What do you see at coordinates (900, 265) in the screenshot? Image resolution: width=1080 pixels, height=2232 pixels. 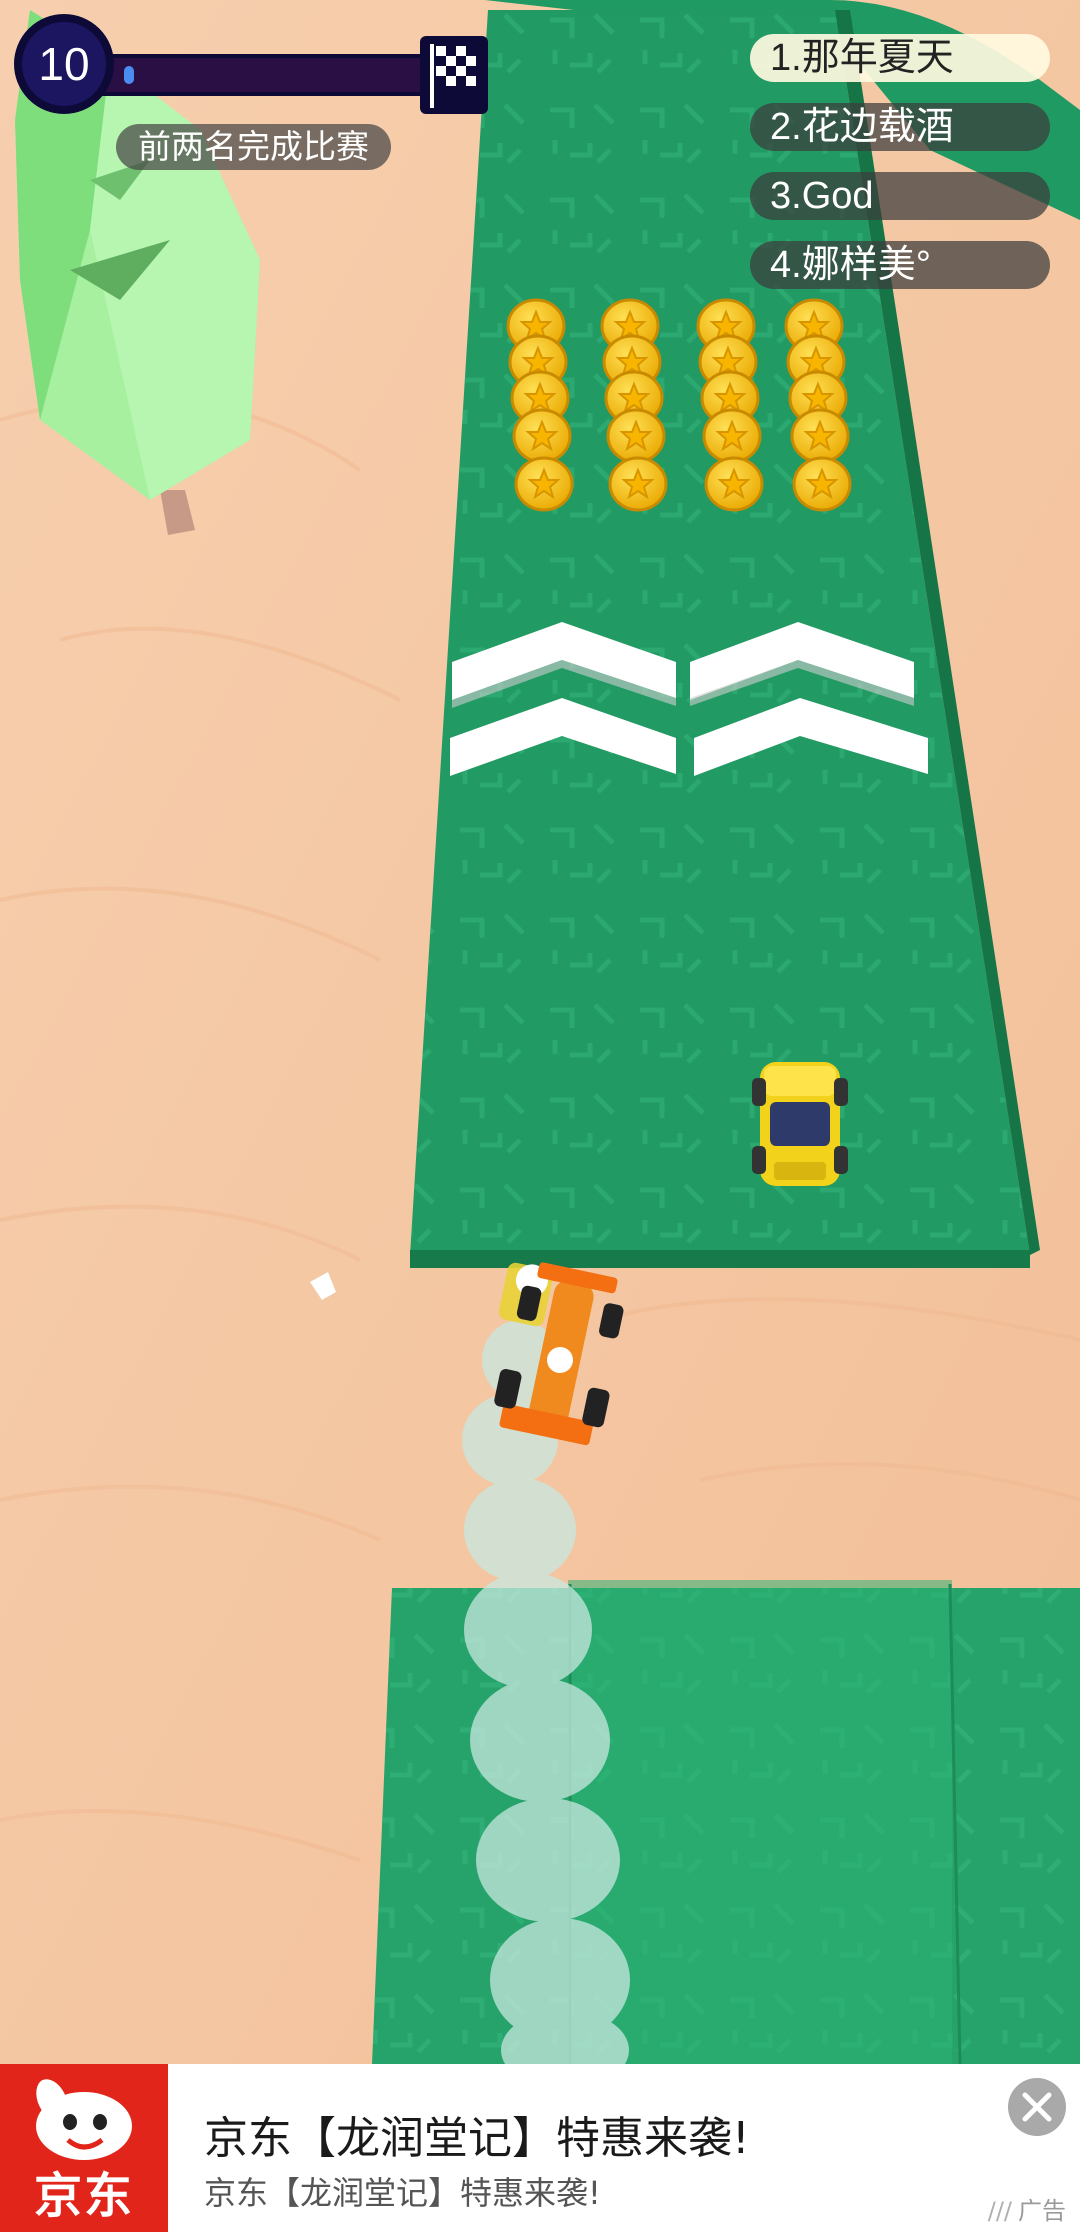 I see `ranking-row: 4.娜样美°` at bounding box center [900, 265].